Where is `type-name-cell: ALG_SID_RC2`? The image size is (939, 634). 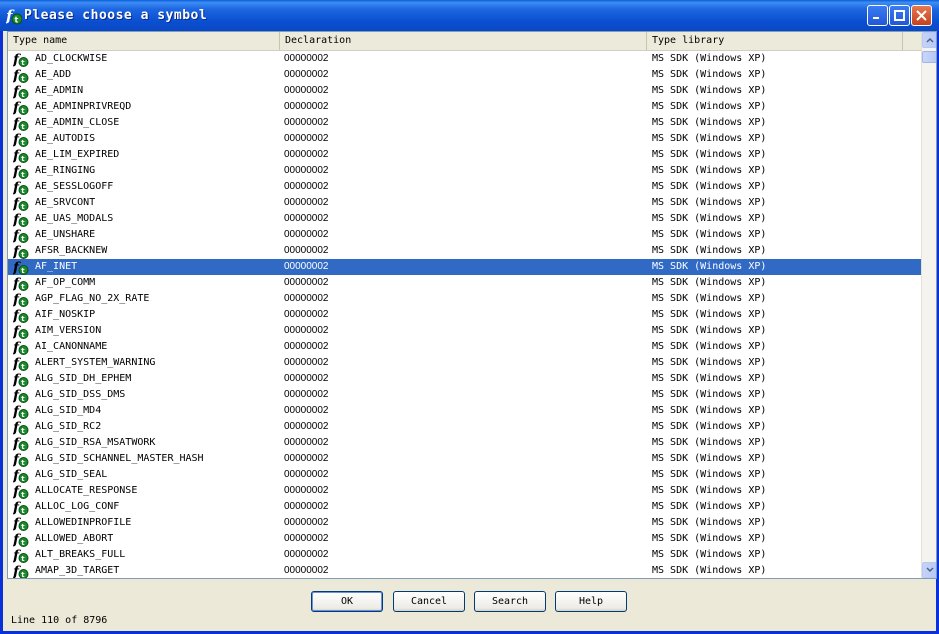 type-name-cell: ALG_SID_RC2 is located at coordinates (68, 426).